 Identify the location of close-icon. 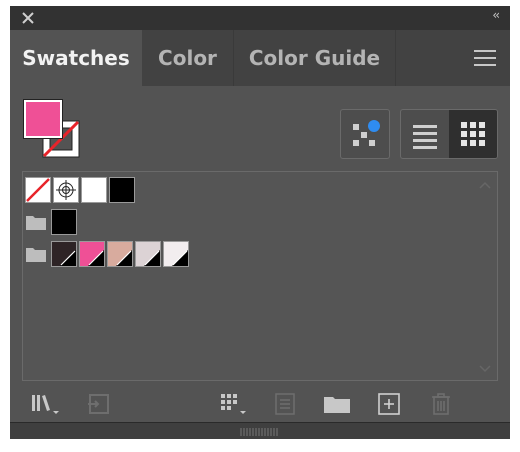
(28, 18).